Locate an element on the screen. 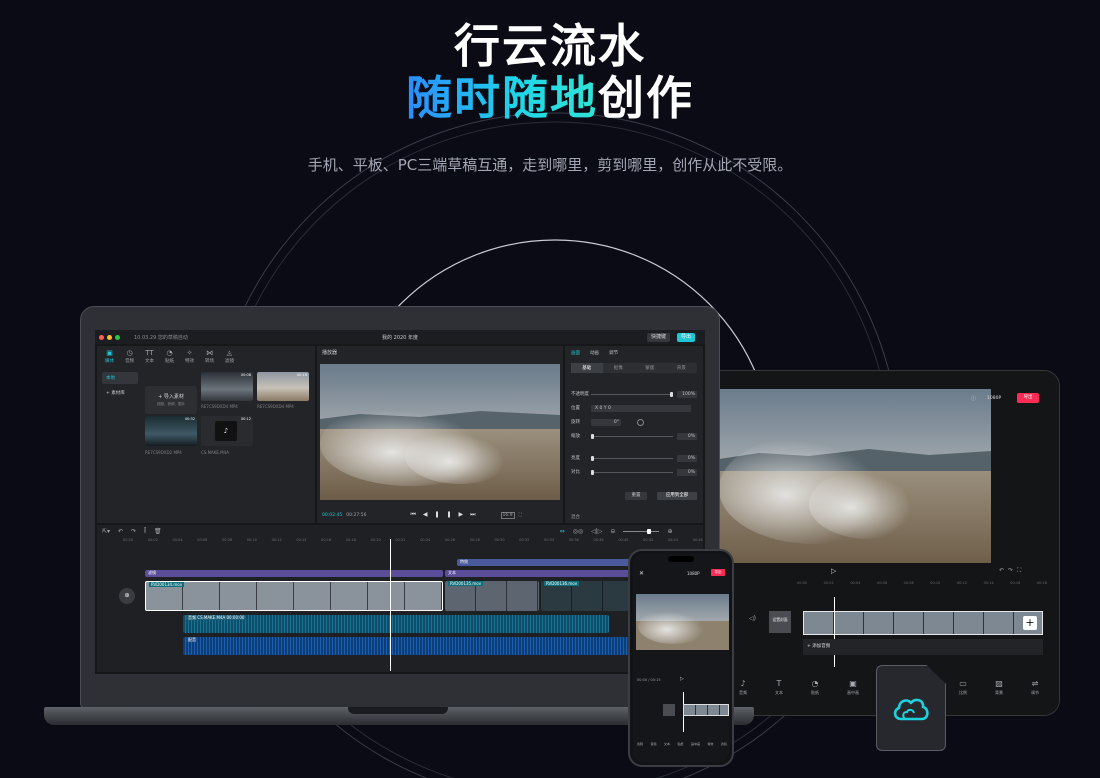 The height and width of the screenshot is (778, 1100). subtab-background: 背景 is located at coordinates (682, 368).